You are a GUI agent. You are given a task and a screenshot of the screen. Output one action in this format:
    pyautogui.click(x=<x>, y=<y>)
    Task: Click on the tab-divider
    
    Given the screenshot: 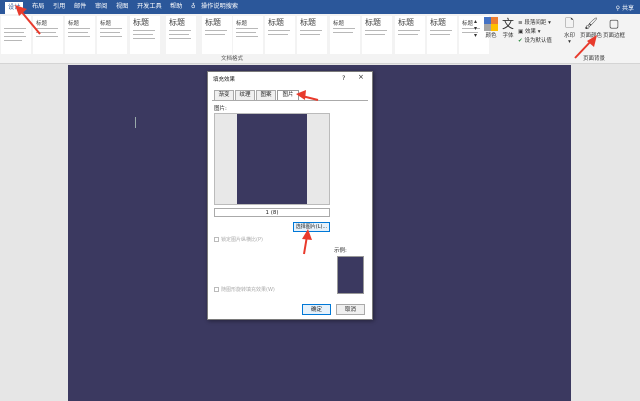 What is the action you would take?
    pyautogui.click(x=290, y=100)
    